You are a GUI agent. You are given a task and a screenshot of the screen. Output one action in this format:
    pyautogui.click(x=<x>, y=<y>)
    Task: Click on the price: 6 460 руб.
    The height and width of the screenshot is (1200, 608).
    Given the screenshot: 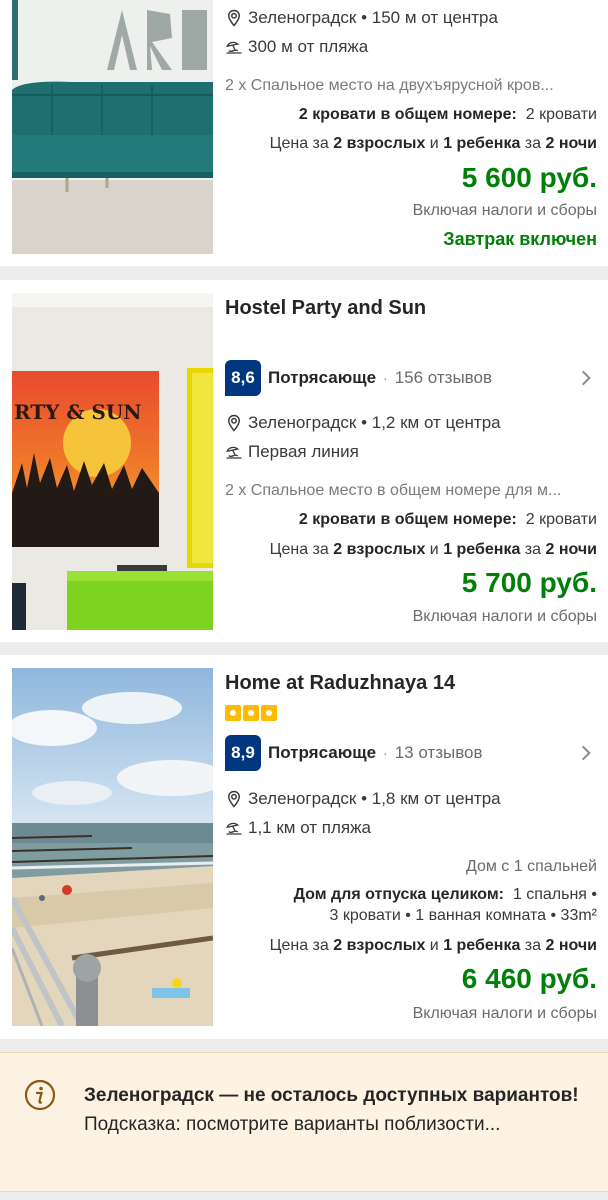 What is the action you would take?
    pyautogui.click(x=529, y=978)
    